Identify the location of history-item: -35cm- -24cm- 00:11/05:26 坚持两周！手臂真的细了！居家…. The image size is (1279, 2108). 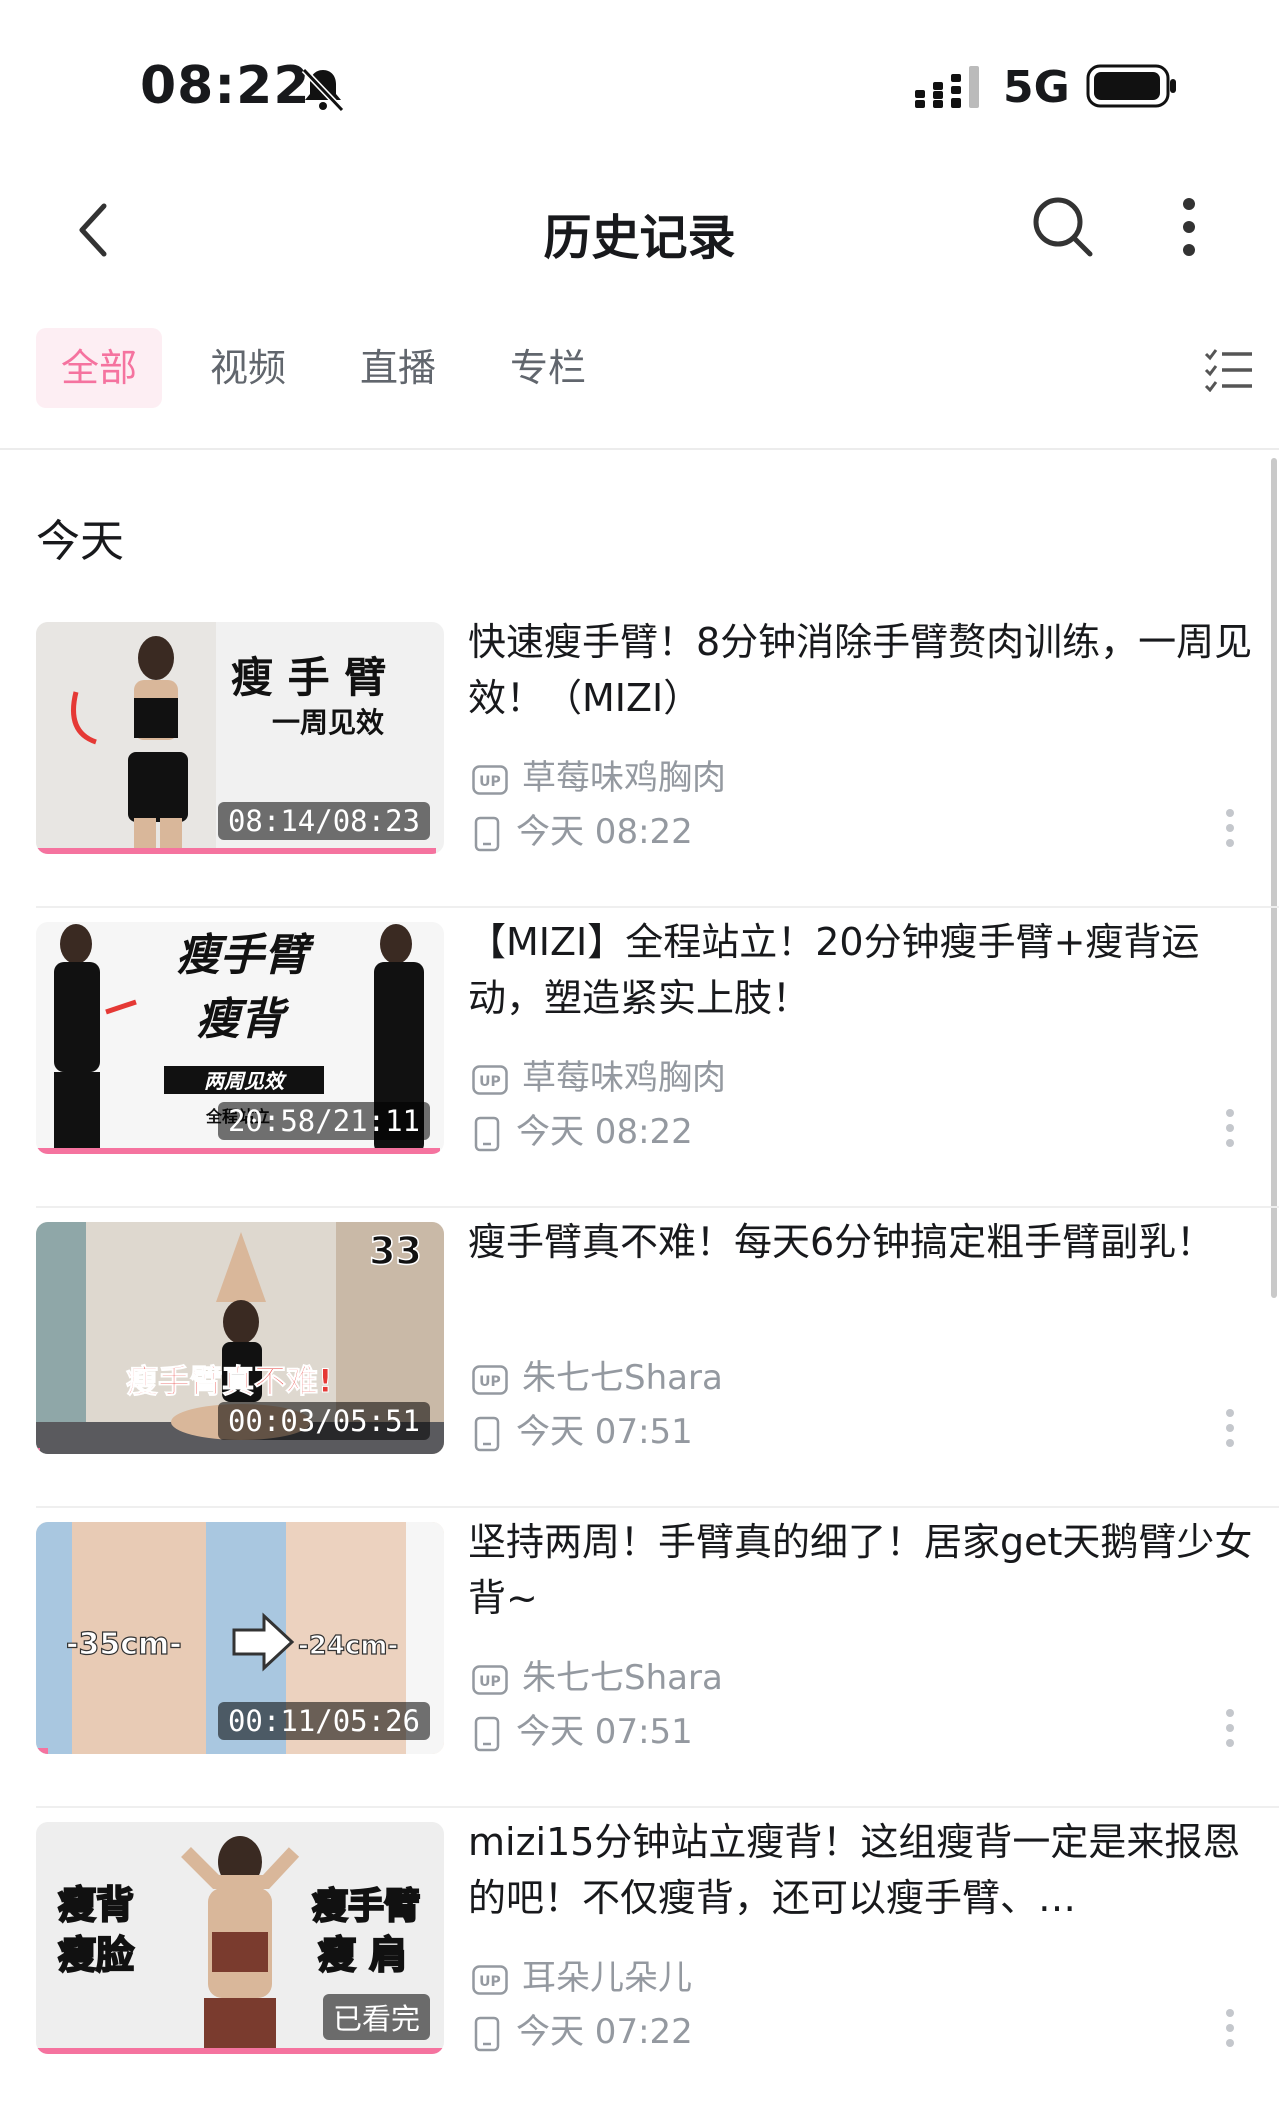
(639, 1658).